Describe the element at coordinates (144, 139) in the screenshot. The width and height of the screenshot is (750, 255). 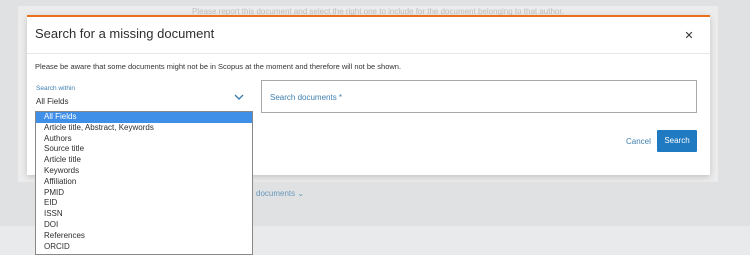
I see `dropdown-option: Authors` at that location.